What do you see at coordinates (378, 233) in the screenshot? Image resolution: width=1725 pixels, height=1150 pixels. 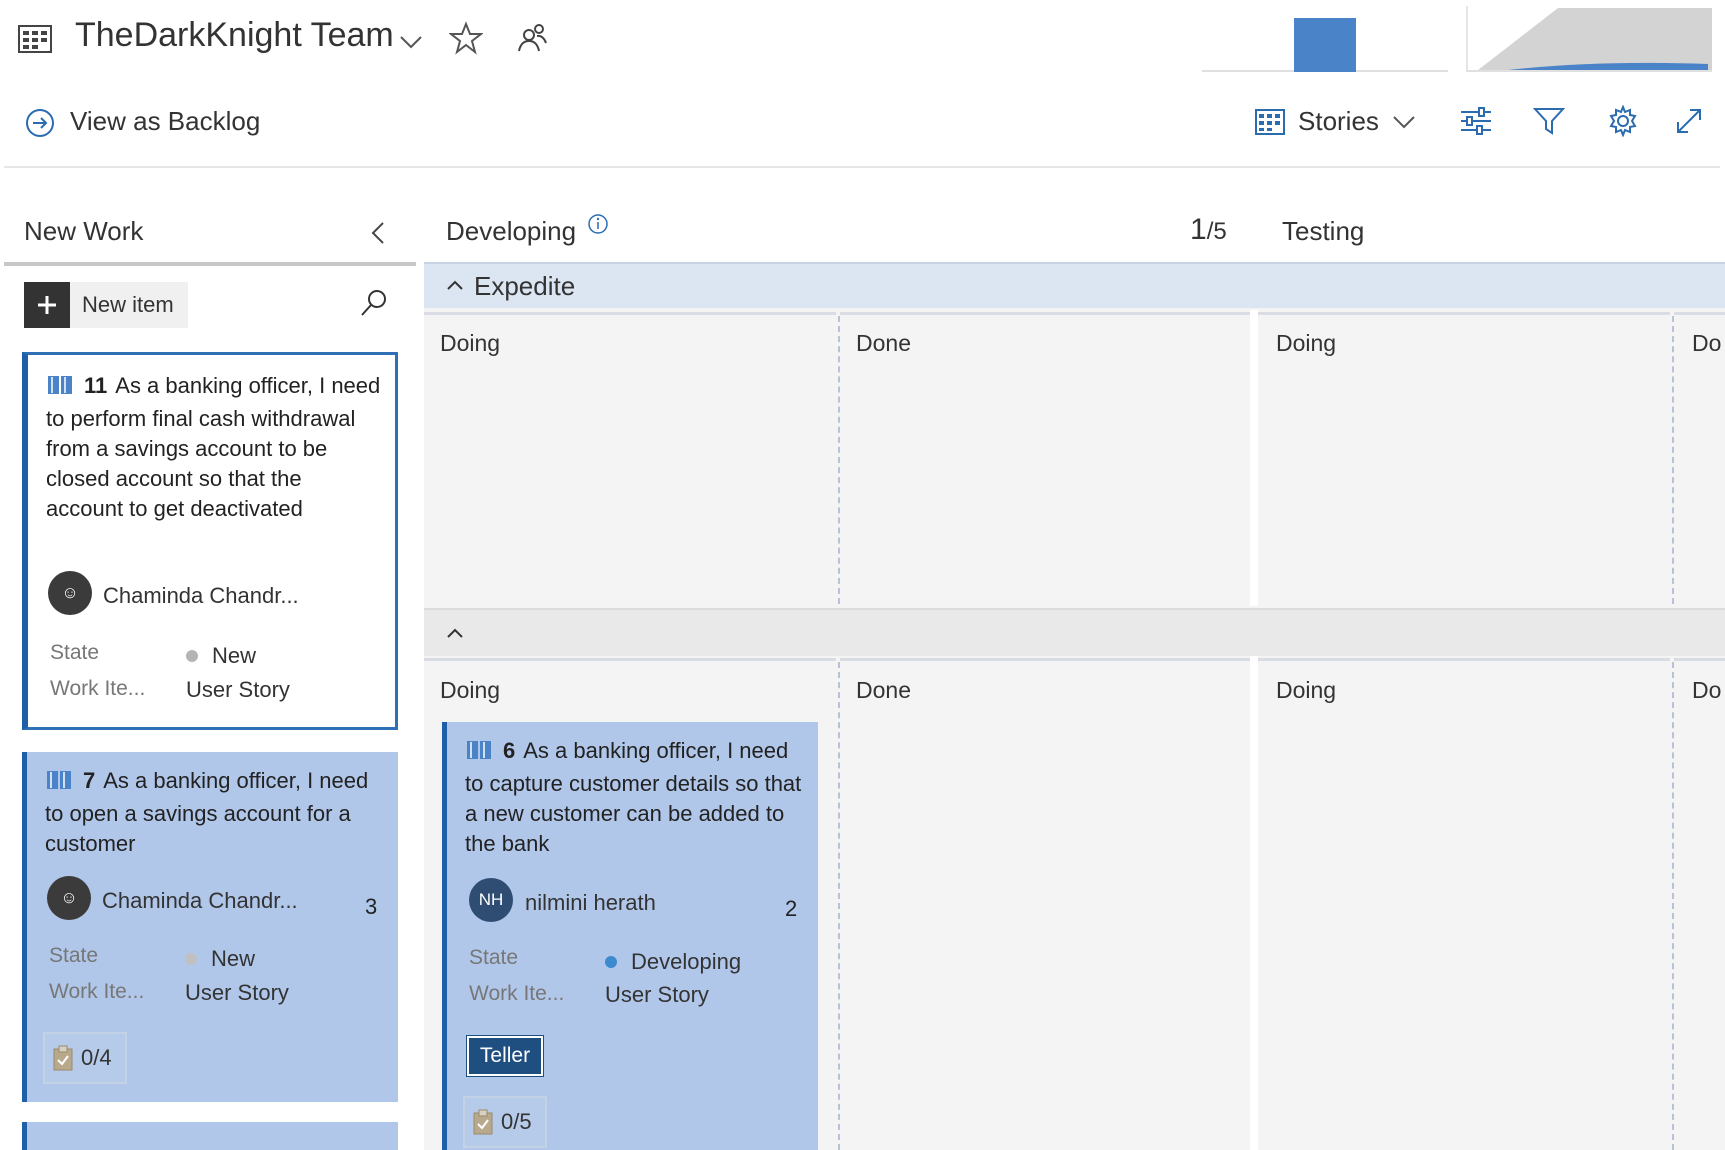 I see `collapse-chevron-left-icon` at bounding box center [378, 233].